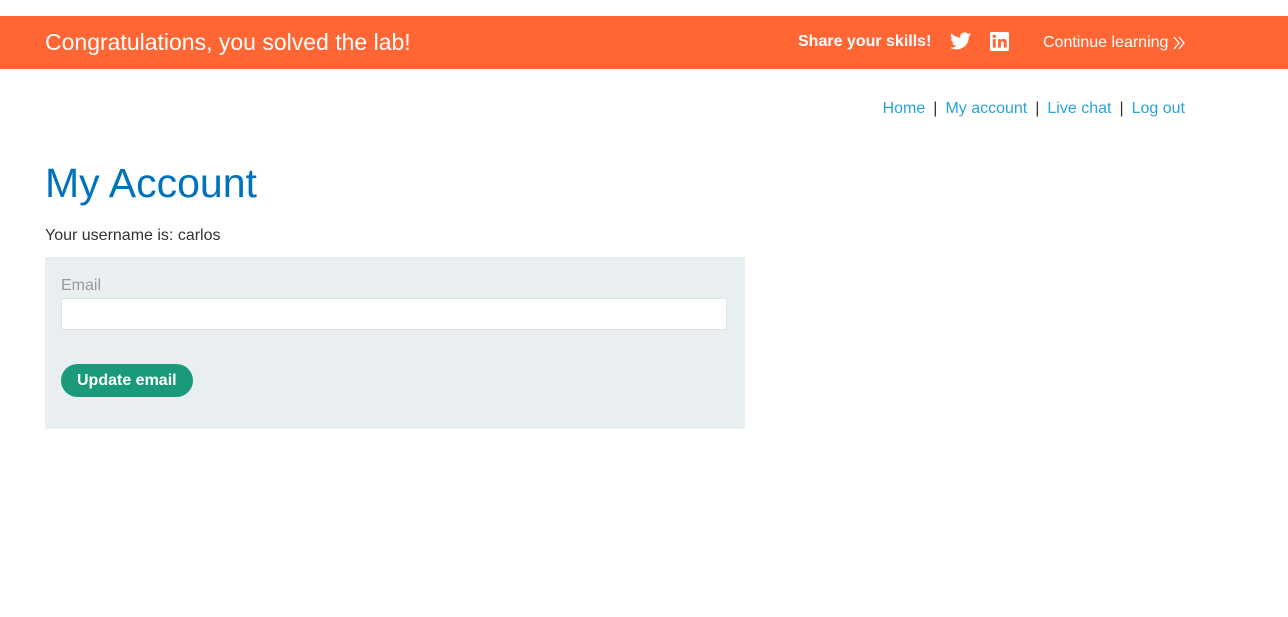  Describe the element at coordinates (228, 42) in the screenshot. I see `banner-title: Congratulations, you solved the lab!` at that location.